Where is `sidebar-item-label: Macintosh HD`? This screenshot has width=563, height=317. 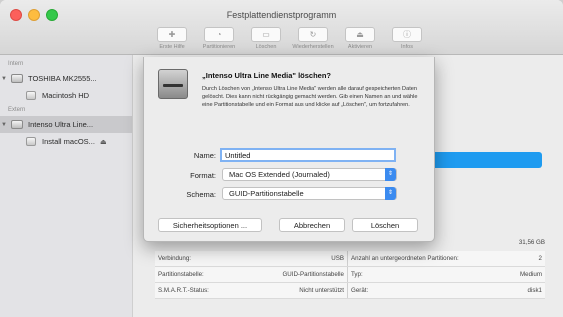
sidebar-item-label: Macintosh HD is located at coordinates (66, 95).